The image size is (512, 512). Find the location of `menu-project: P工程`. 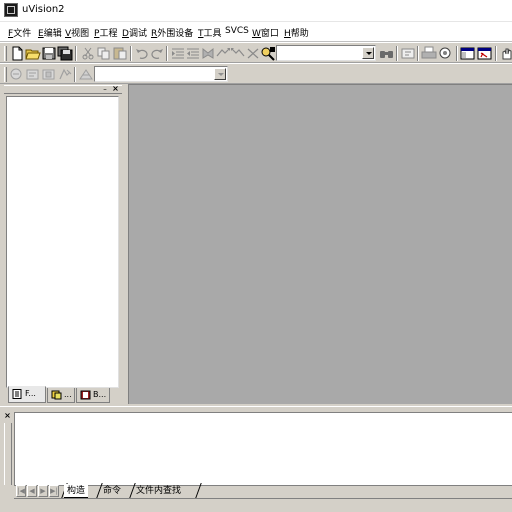

menu-project: P工程 is located at coordinates (105, 32).